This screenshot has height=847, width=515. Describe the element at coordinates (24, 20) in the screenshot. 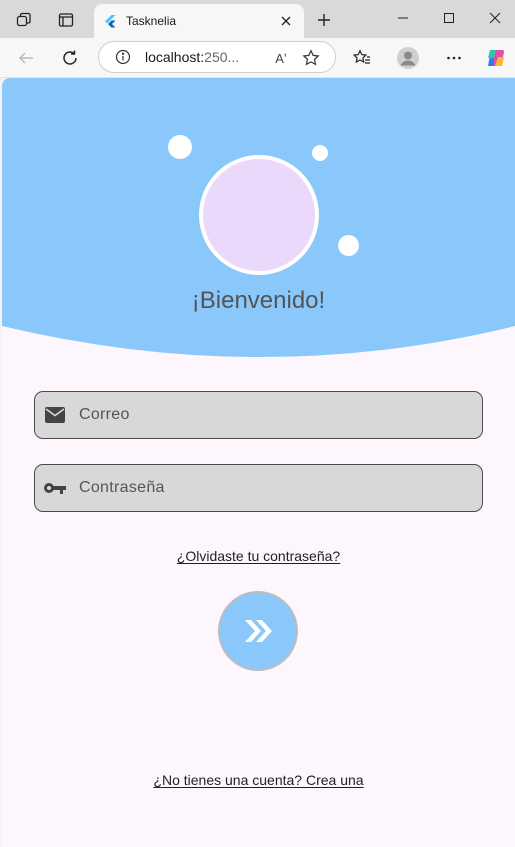

I see `workspaces-icon` at that location.